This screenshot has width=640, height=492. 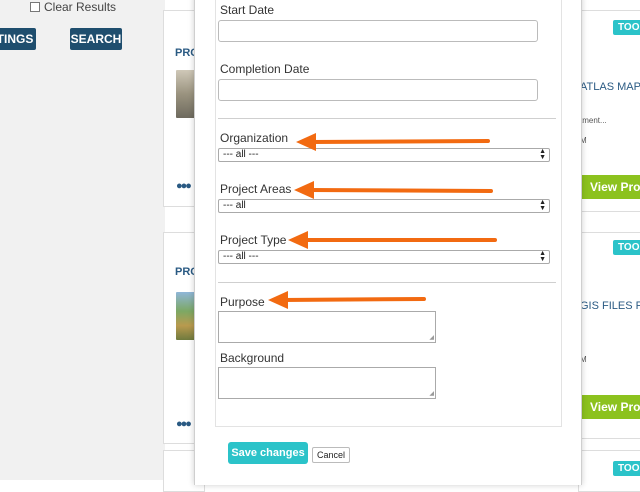 I want to click on tool-card-title: GIS FILES FO, so click(x=610, y=306).